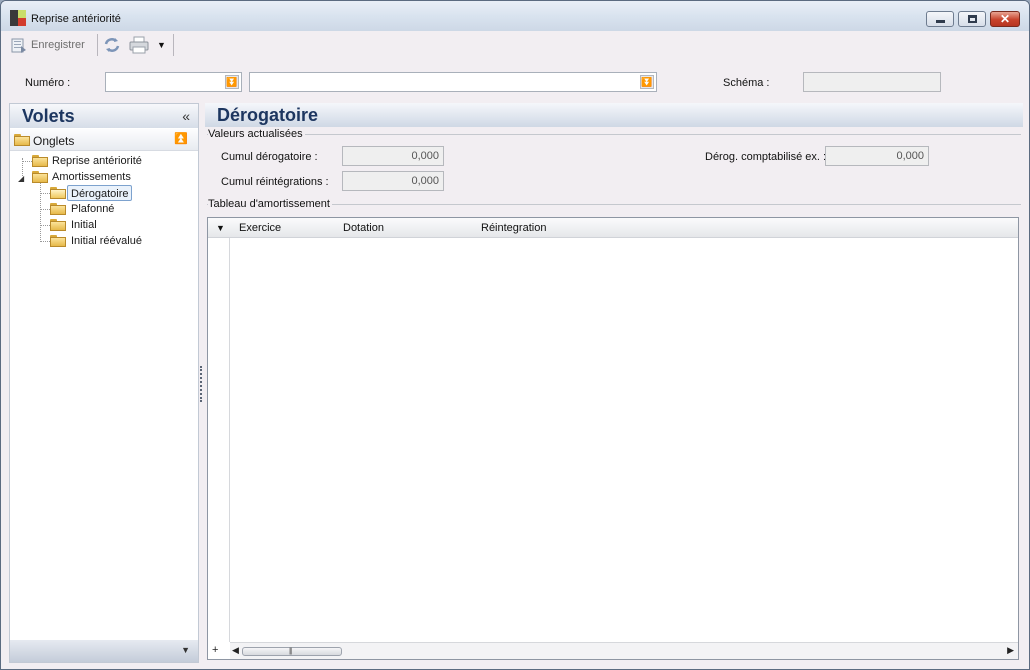 This screenshot has height=670, width=1030. What do you see at coordinates (235, 650) in the screenshot?
I see `scroll-left-icon: ◀` at bounding box center [235, 650].